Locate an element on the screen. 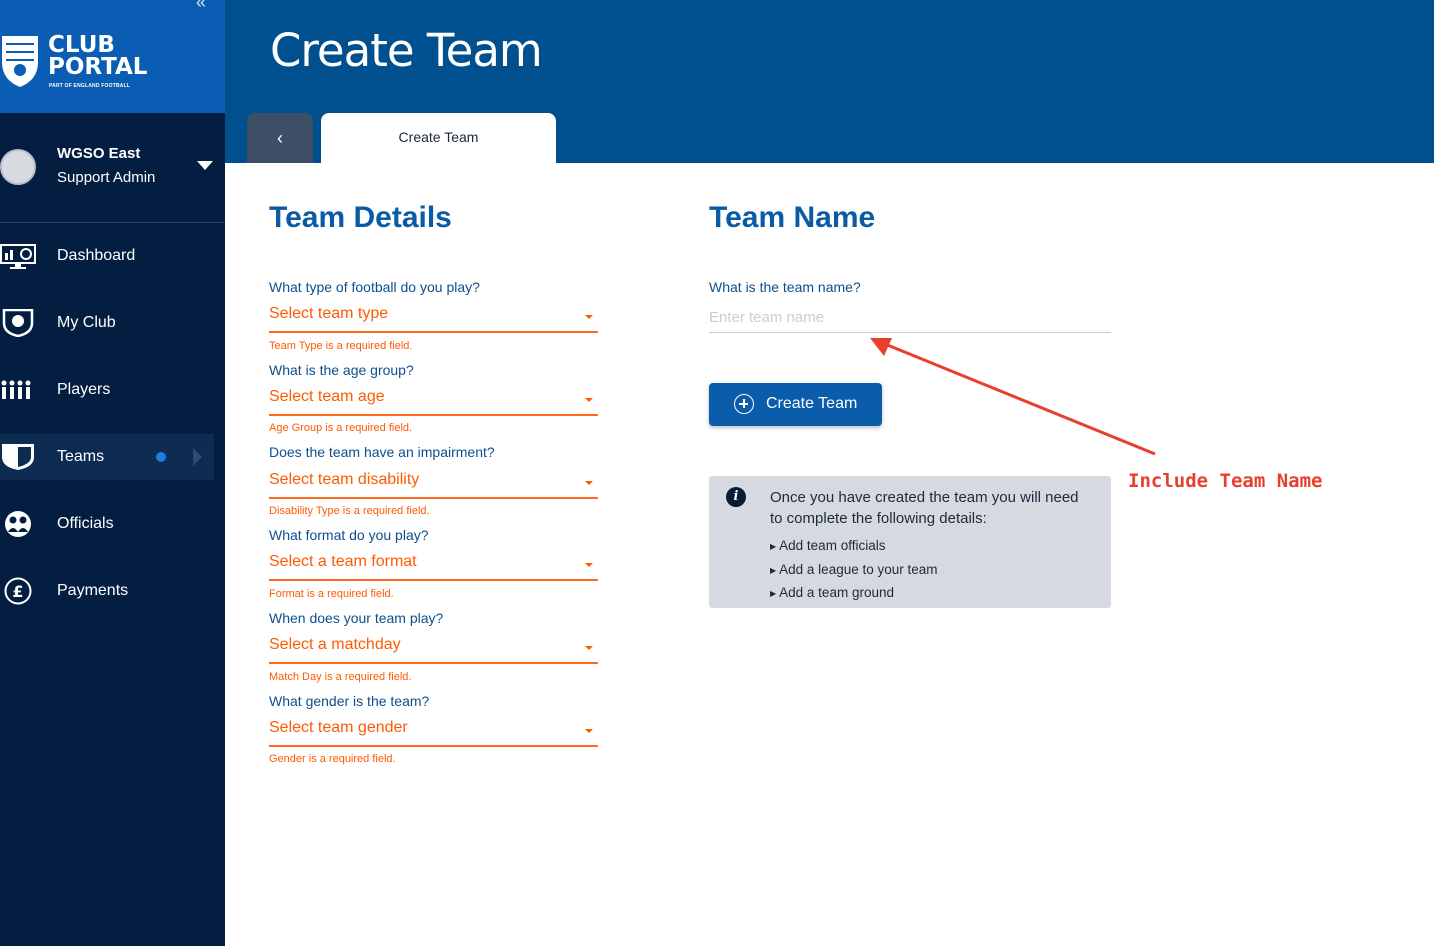  annotation-label: Include Team Name is located at coordinates (1225, 481).